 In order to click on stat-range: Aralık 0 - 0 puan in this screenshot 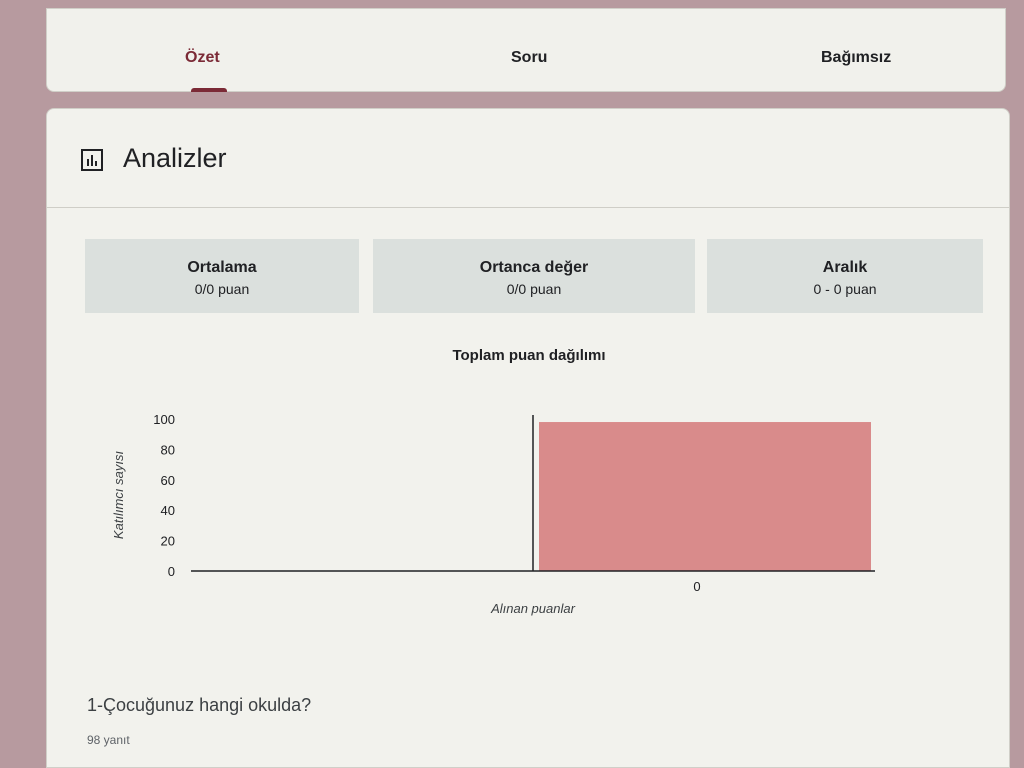, I will do `click(845, 276)`.